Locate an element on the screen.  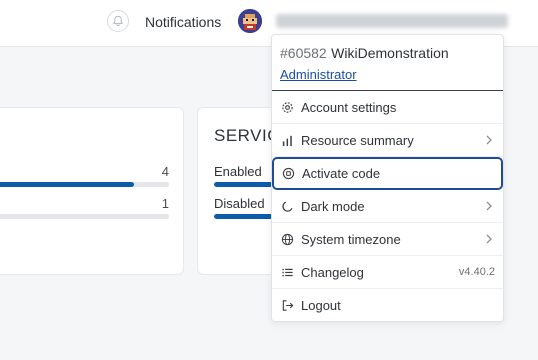
menu-item-label: Activate code is located at coordinates (341, 173).